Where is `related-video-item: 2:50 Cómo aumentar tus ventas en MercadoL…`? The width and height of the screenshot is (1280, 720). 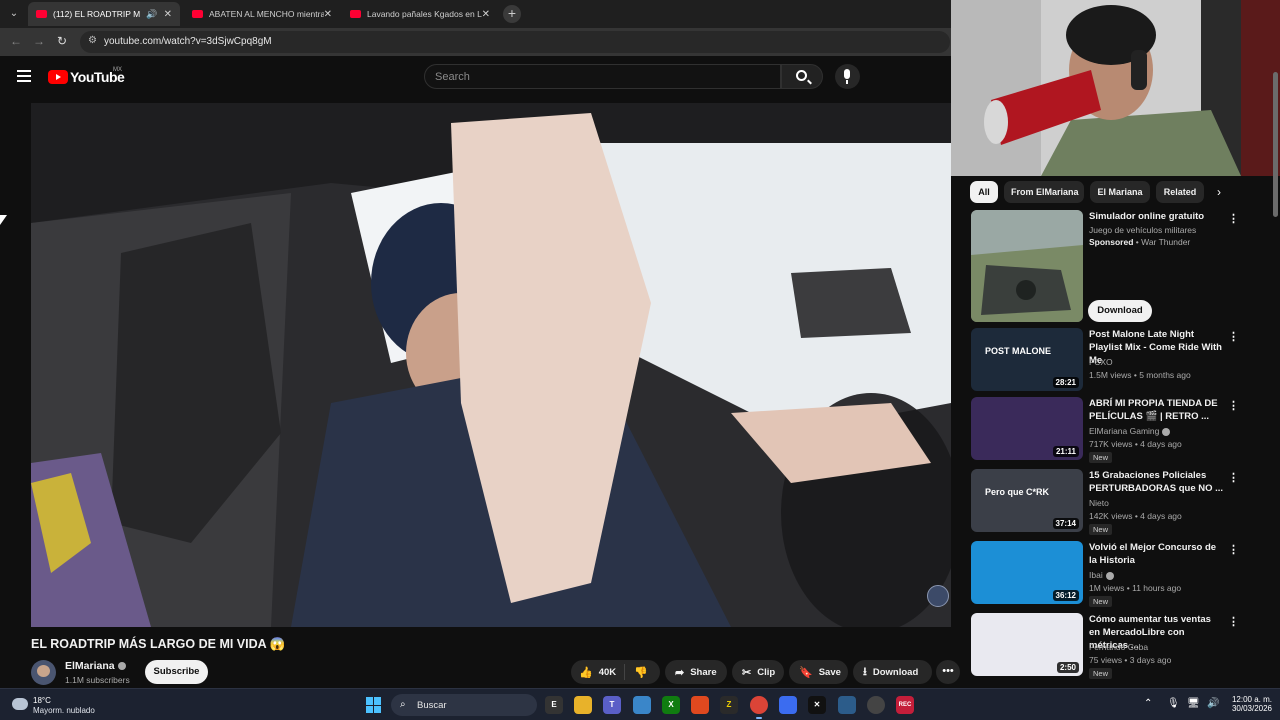
related-video-item: 2:50 Cómo aumentar tus ventas en MercadoL… is located at coordinates (1111, 646).